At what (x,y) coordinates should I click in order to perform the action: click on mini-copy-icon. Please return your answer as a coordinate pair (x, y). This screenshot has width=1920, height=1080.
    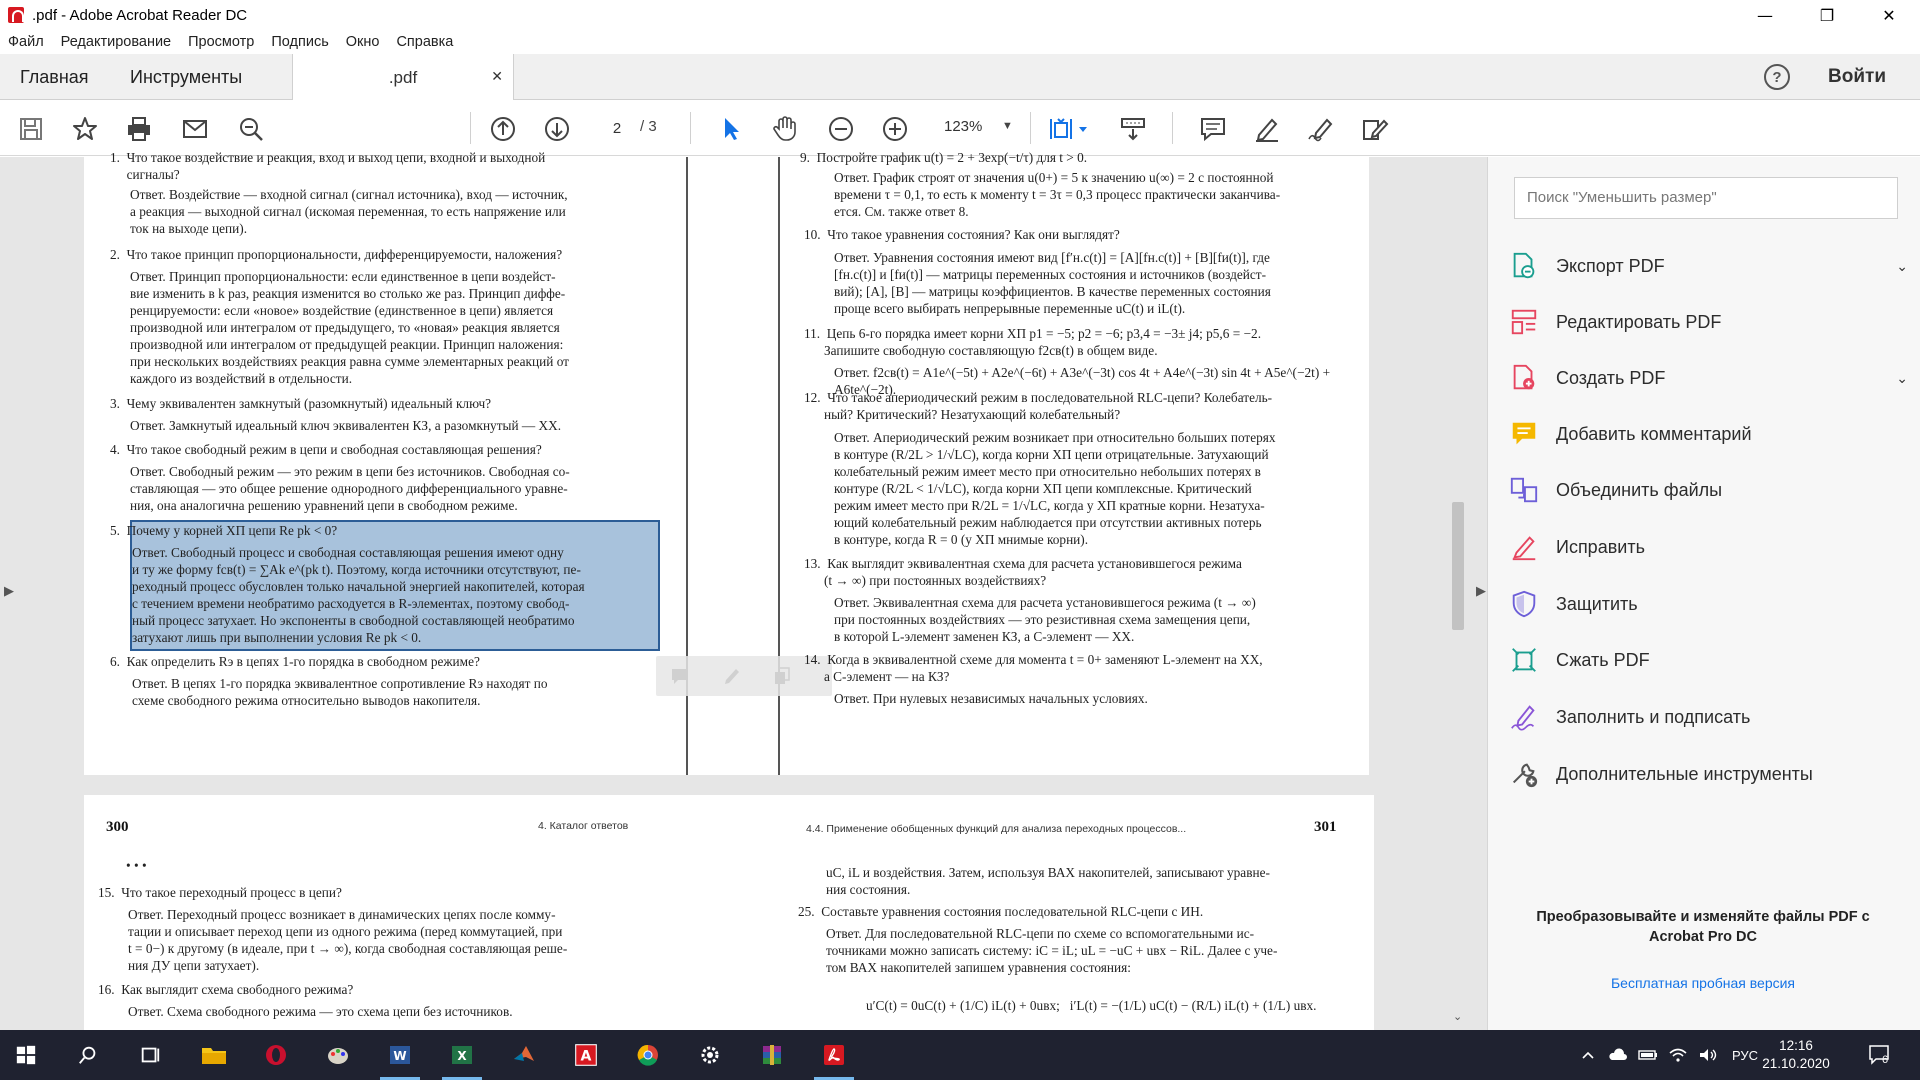
    Looking at the image, I should click on (782, 676).